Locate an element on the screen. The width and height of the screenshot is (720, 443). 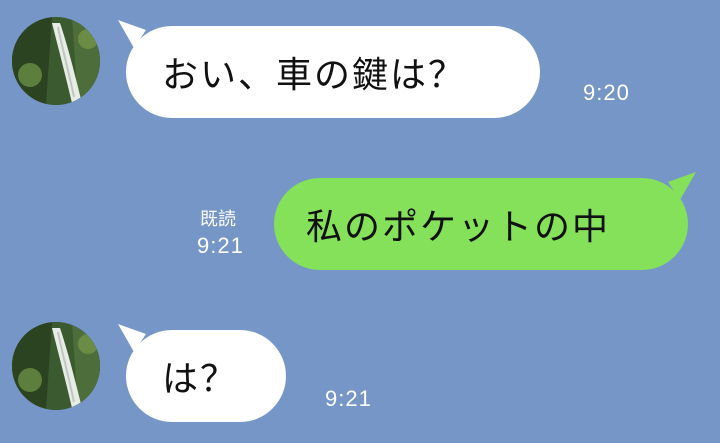
incoming-message-bubble: おい、車の鍵は？ is located at coordinates (333, 72).